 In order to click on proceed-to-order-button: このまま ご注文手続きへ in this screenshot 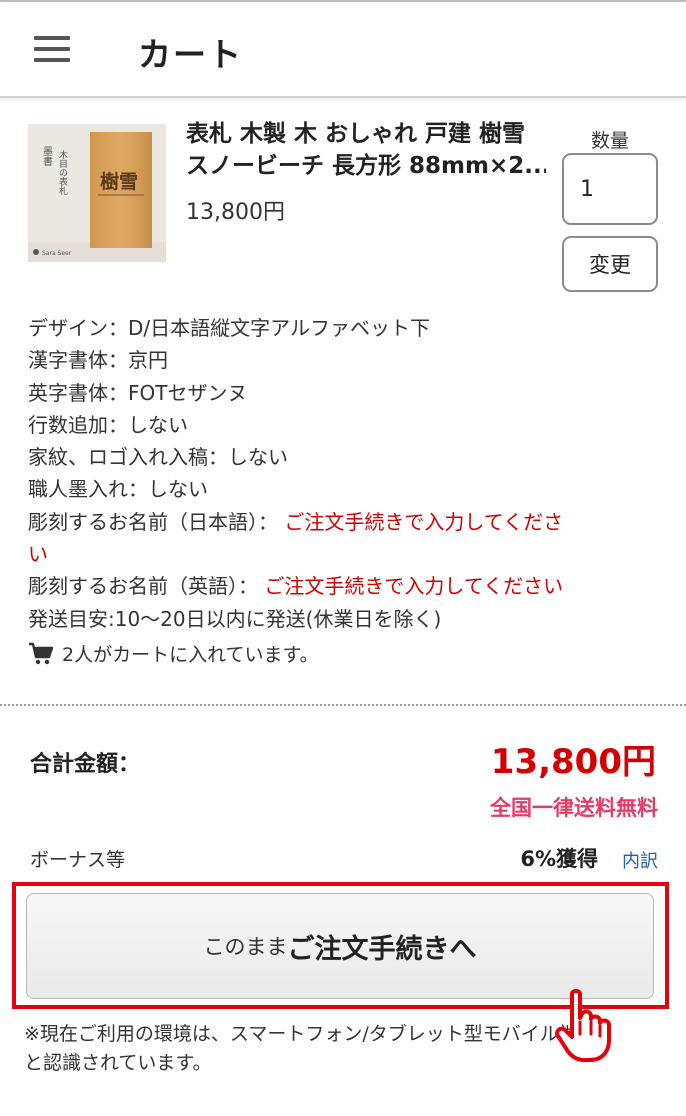, I will do `click(340, 946)`.